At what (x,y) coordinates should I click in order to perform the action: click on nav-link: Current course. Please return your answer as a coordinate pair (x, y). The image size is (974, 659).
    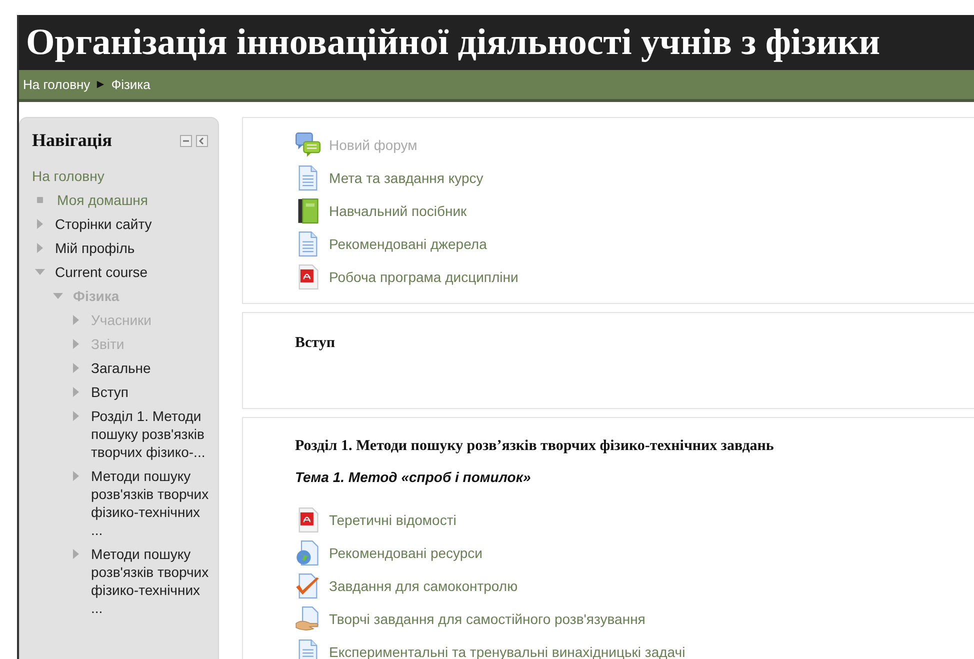
    Looking at the image, I should click on (101, 272).